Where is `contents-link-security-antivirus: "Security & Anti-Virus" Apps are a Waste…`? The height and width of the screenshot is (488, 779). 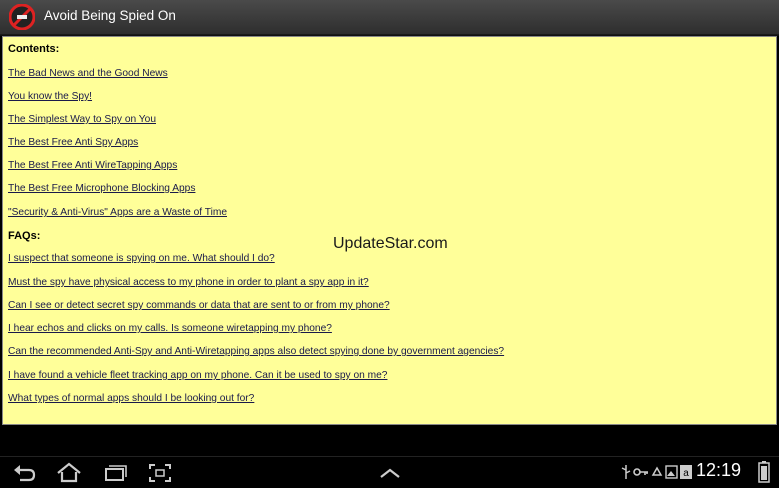 contents-link-security-antivirus: "Security & Anti-Virus" Apps are a Waste… is located at coordinates (117, 212).